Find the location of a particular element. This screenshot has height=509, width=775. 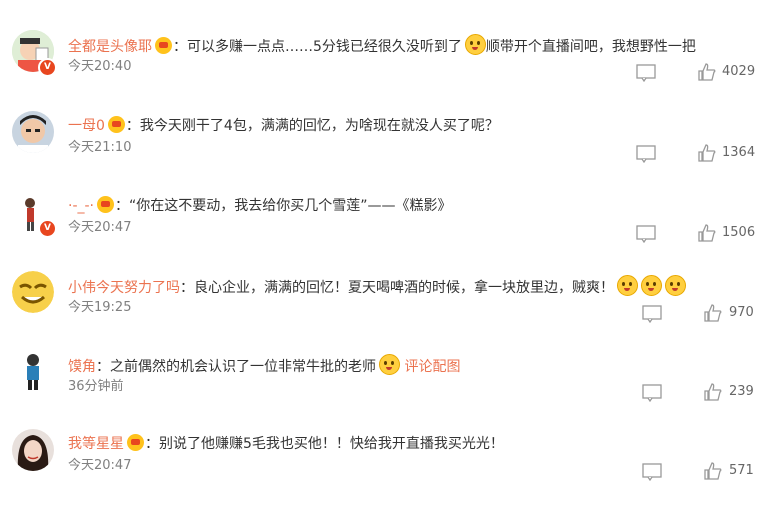

comment-text: ：可以多赚一点点……5分钱已经很久没听到了 is located at coordinates (317, 47).